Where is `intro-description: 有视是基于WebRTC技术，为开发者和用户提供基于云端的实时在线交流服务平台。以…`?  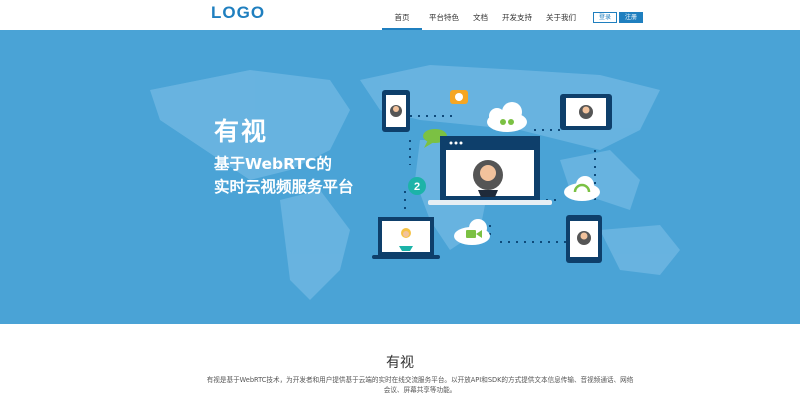
intro-description: 有视是基于WebRTC技术，为开发者和用户提供基于云端的实时在线交流服务平台。以… is located at coordinates (420, 385).